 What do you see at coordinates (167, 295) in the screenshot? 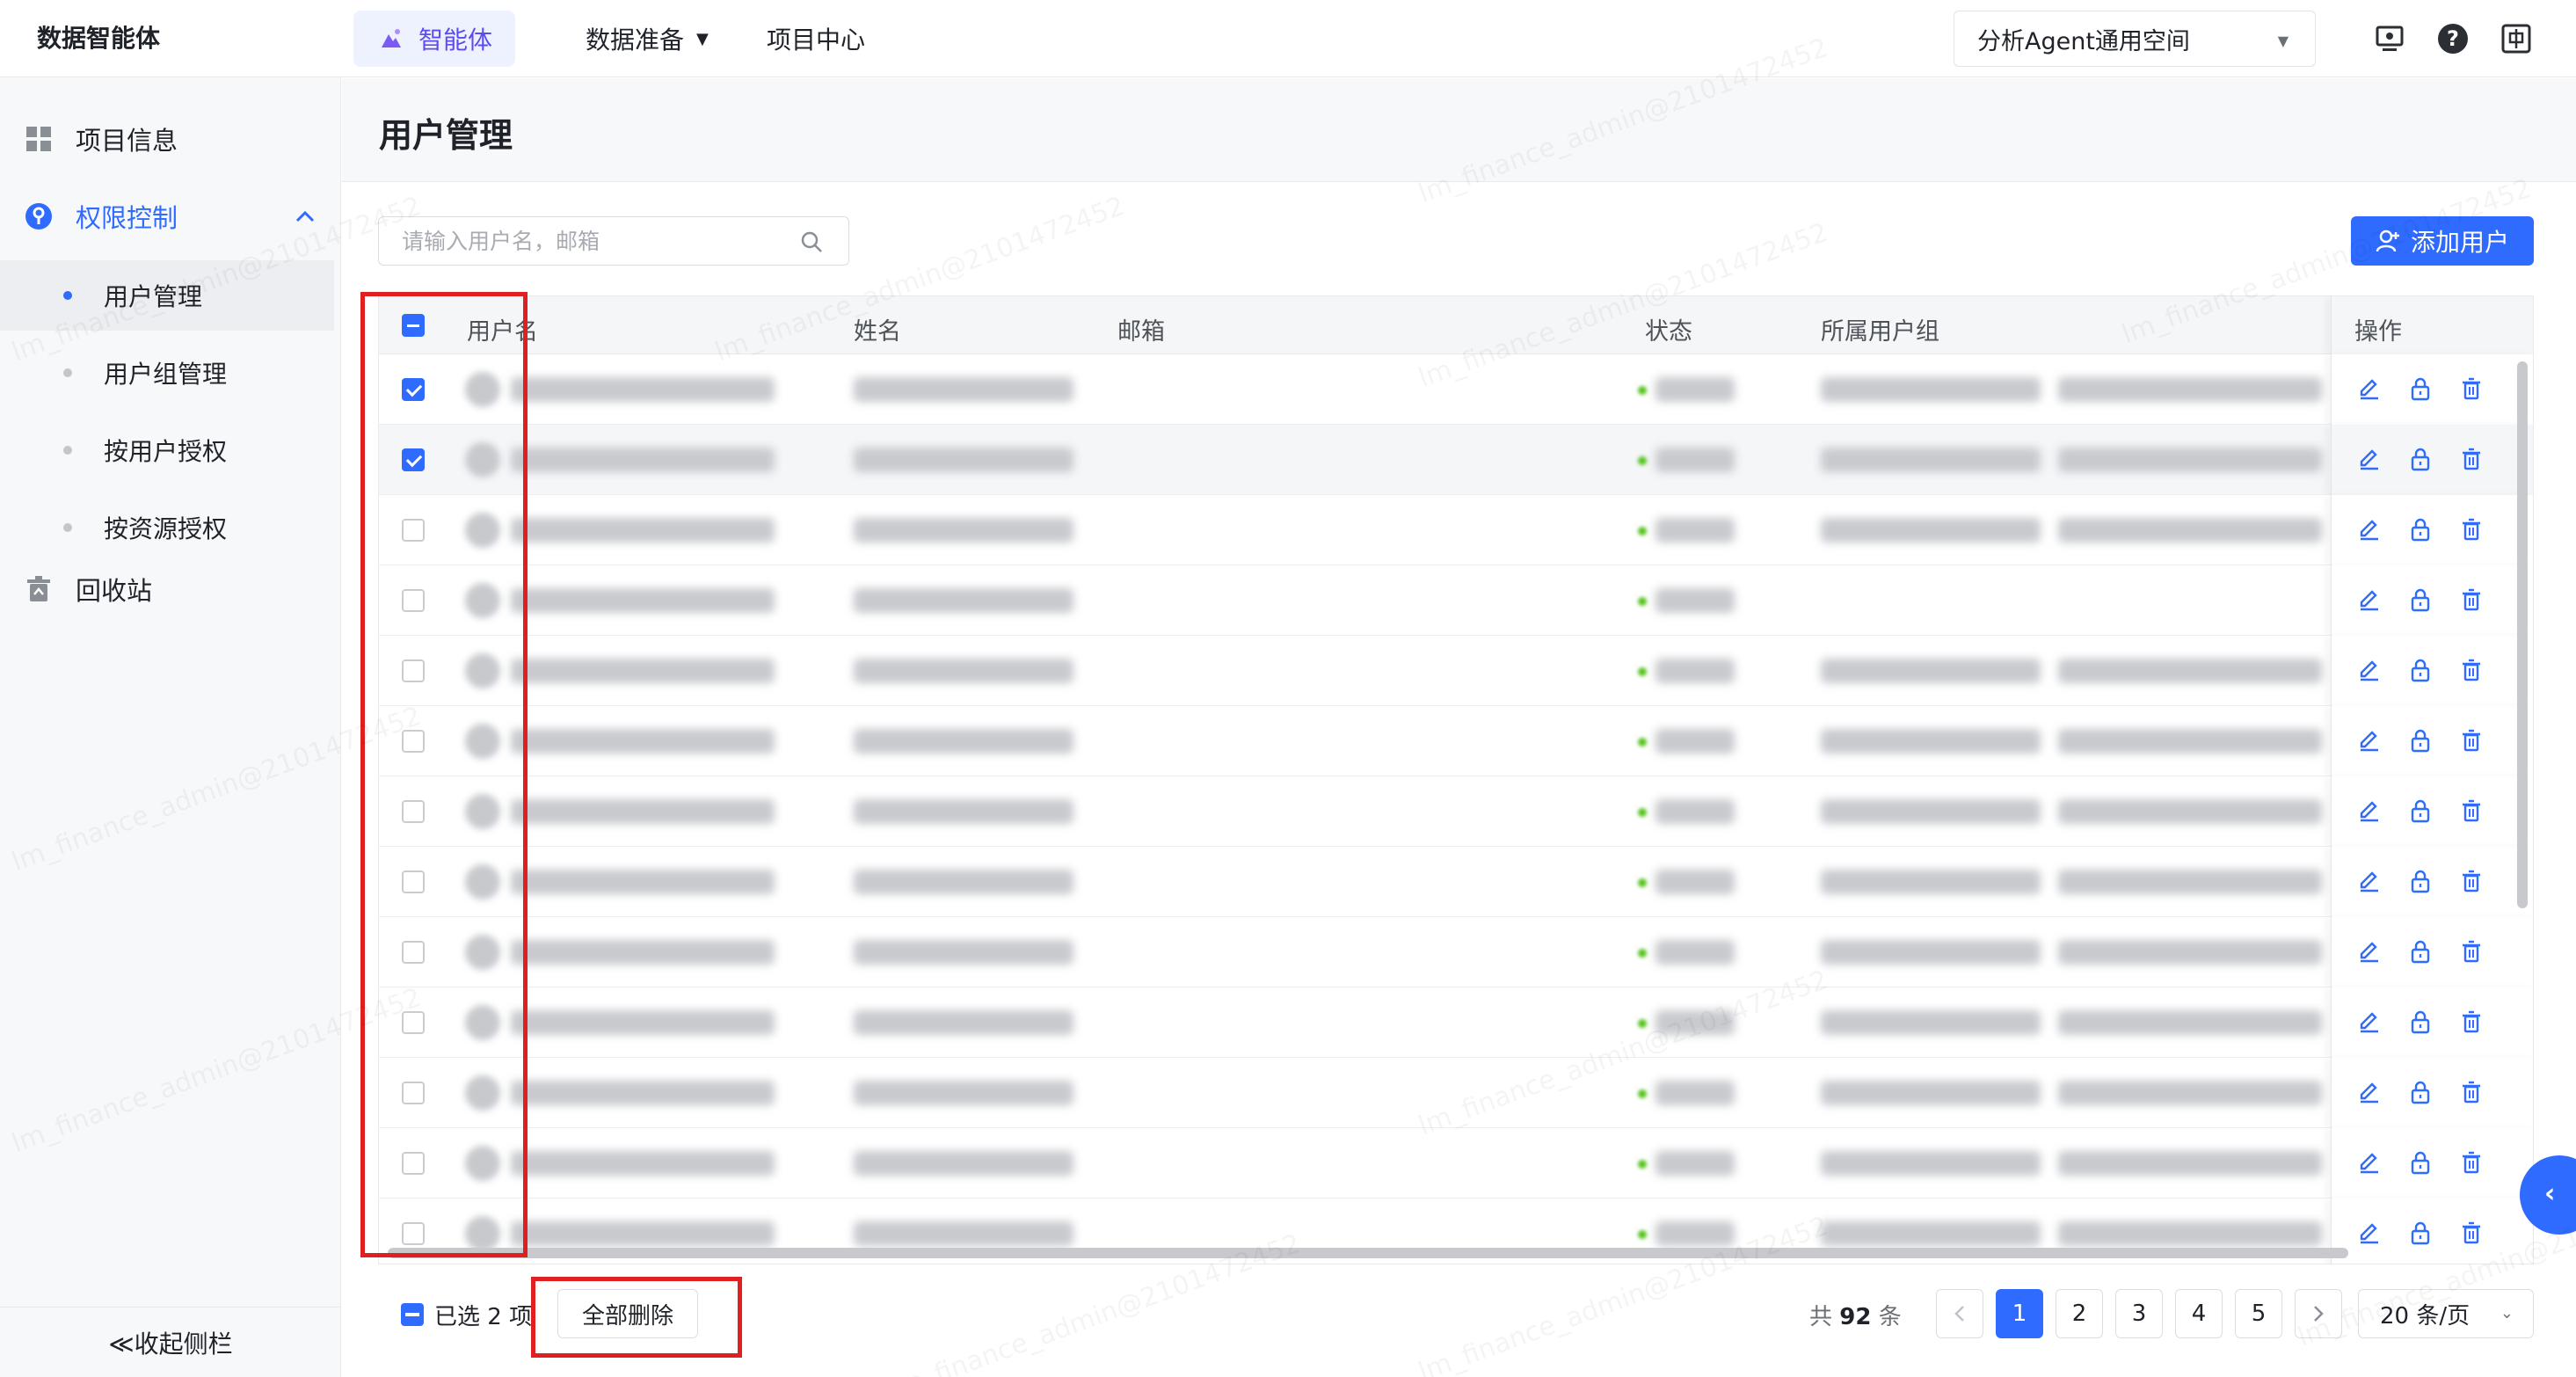
I see `sidebar-item-user-management: 用户管理` at bounding box center [167, 295].